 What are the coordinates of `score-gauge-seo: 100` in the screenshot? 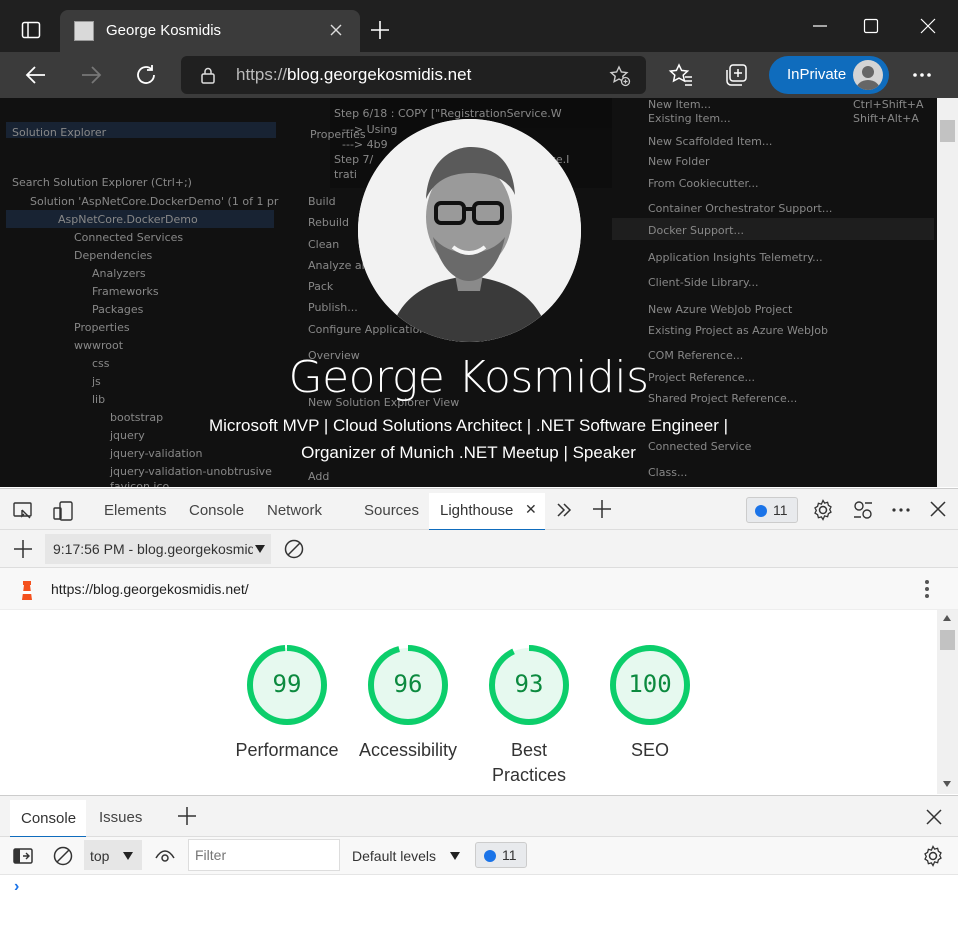 It's located at (650, 685).